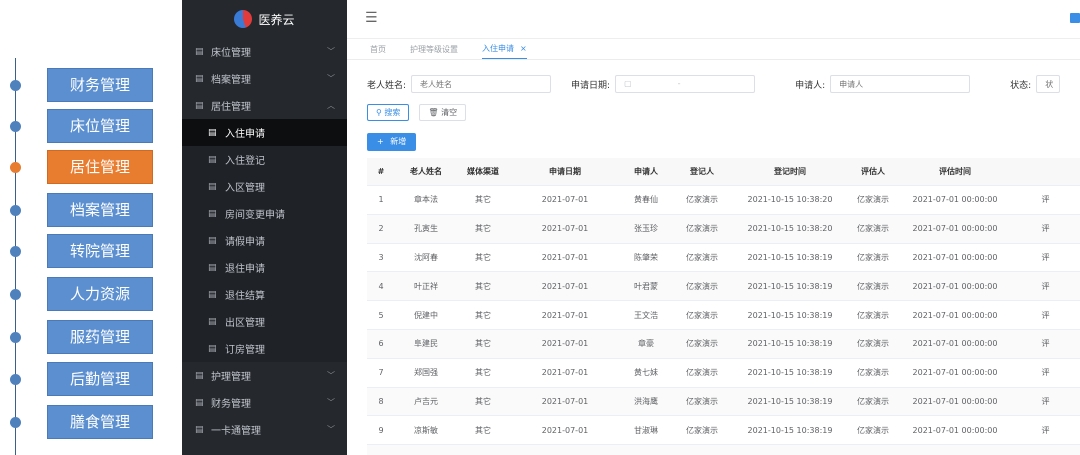  What do you see at coordinates (381, 430) in the screenshot?
I see `table-cell: 9` at bounding box center [381, 430].